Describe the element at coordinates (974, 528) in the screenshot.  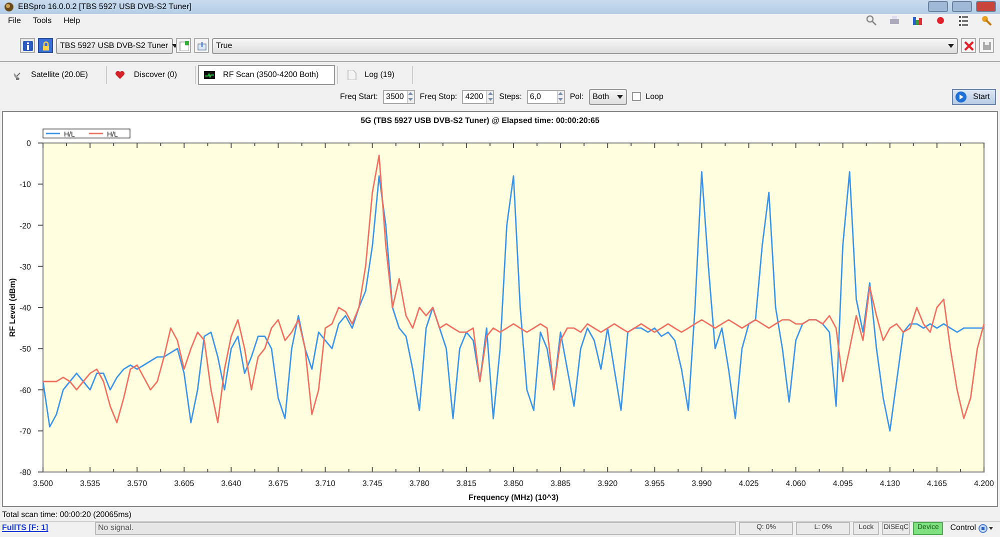
I see `control-button: Control` at that location.